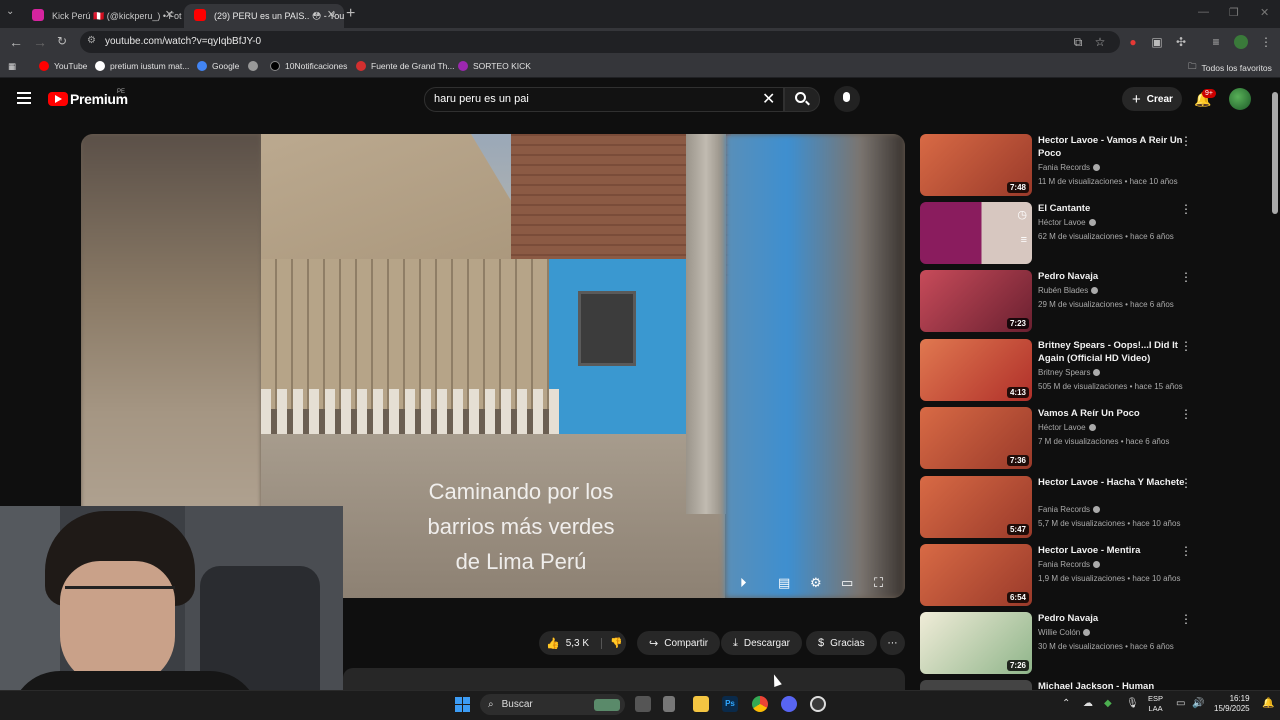 This screenshot has height=720, width=1280. Describe the element at coordinates (1234, 12) in the screenshot. I see `maximize-icon: ❐` at that location.